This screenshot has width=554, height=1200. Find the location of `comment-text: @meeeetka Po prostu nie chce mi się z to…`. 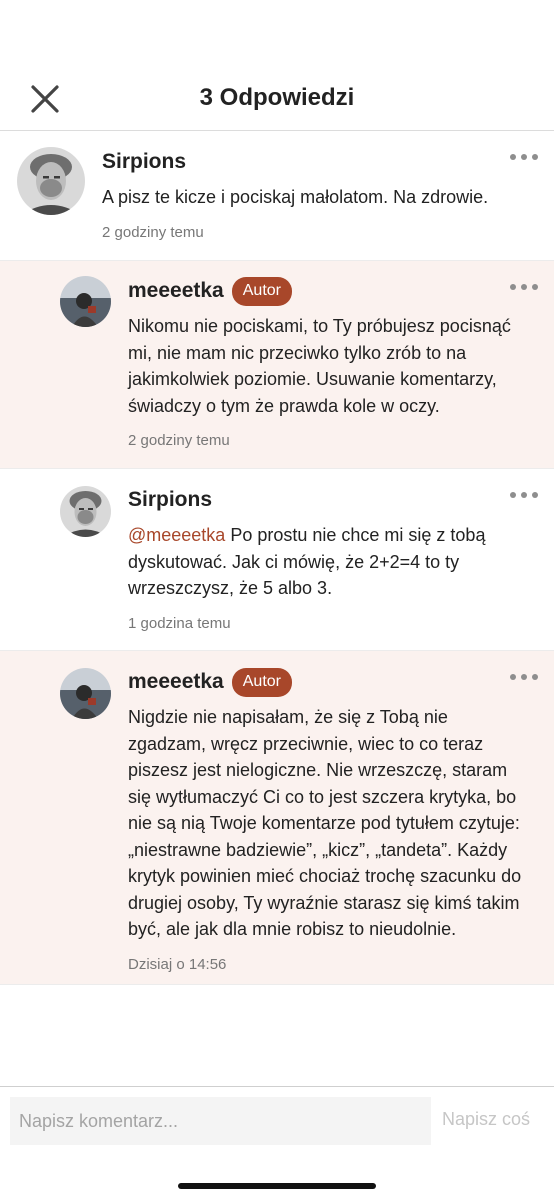

comment-text: @meeeetka Po prostu nie chce mi się z to… is located at coordinates (327, 562).